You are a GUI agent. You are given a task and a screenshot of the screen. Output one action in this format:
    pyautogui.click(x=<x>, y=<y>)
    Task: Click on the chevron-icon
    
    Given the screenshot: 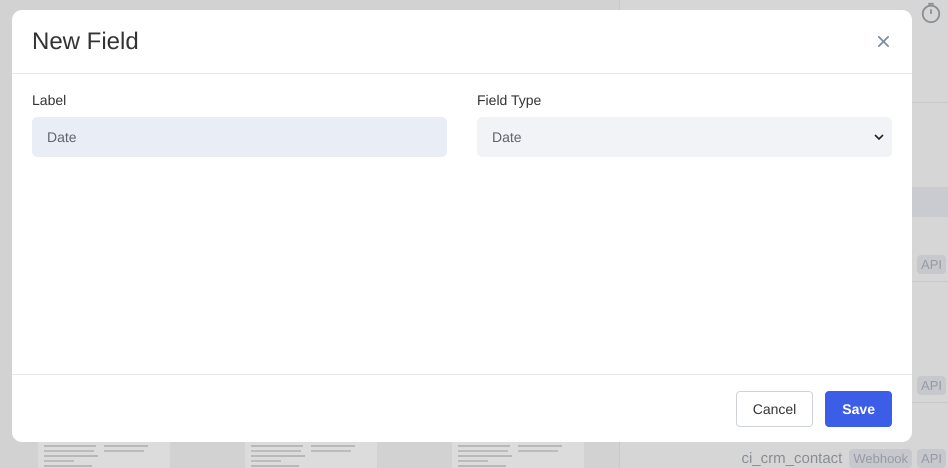 What is the action you would take?
    pyautogui.click(x=879, y=137)
    